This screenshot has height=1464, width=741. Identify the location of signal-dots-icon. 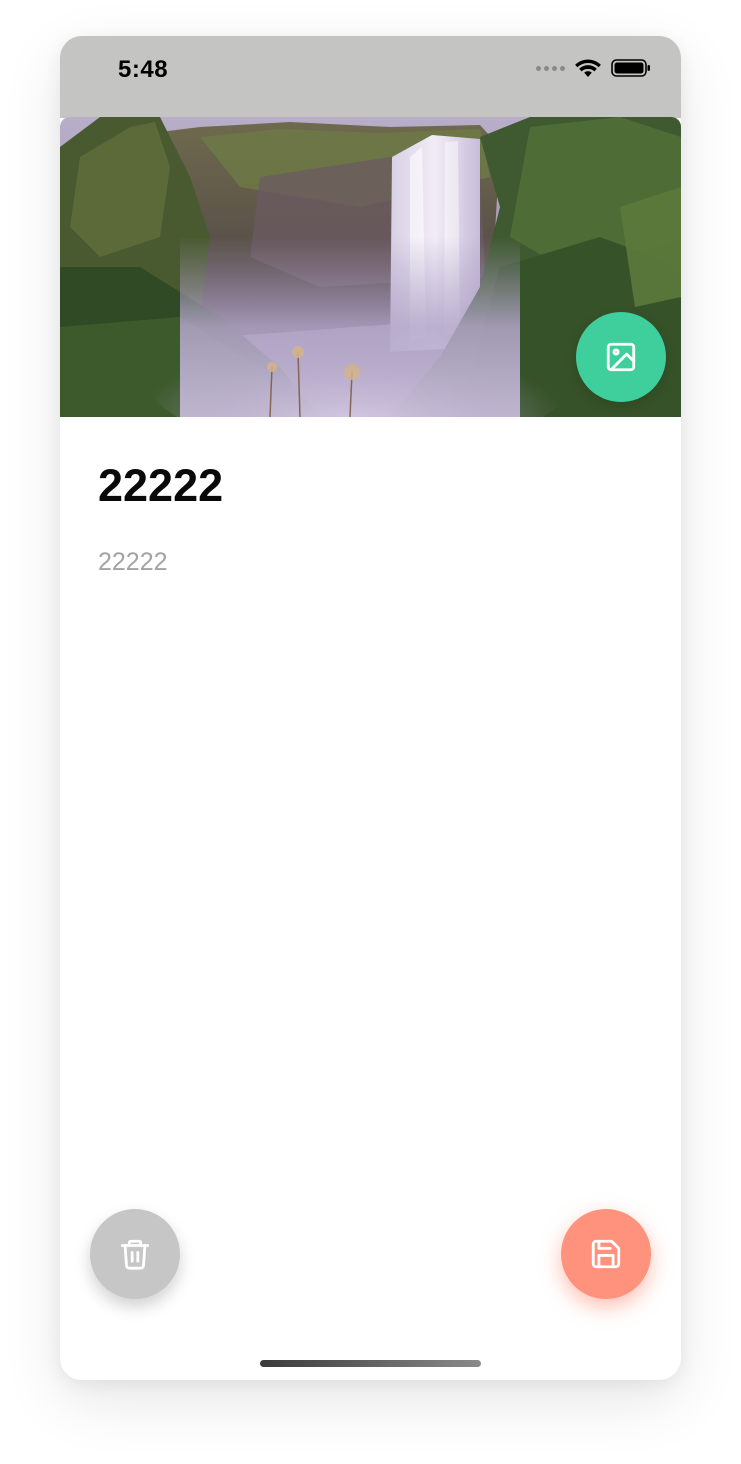
(550, 68).